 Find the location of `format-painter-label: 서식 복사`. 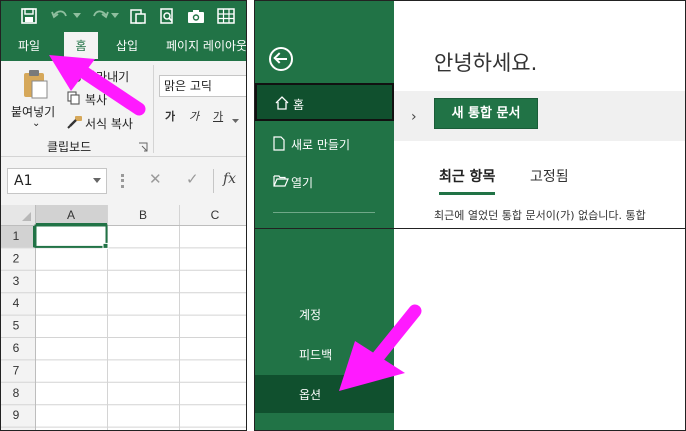

format-painter-label: 서식 복사 is located at coordinates (109, 124).